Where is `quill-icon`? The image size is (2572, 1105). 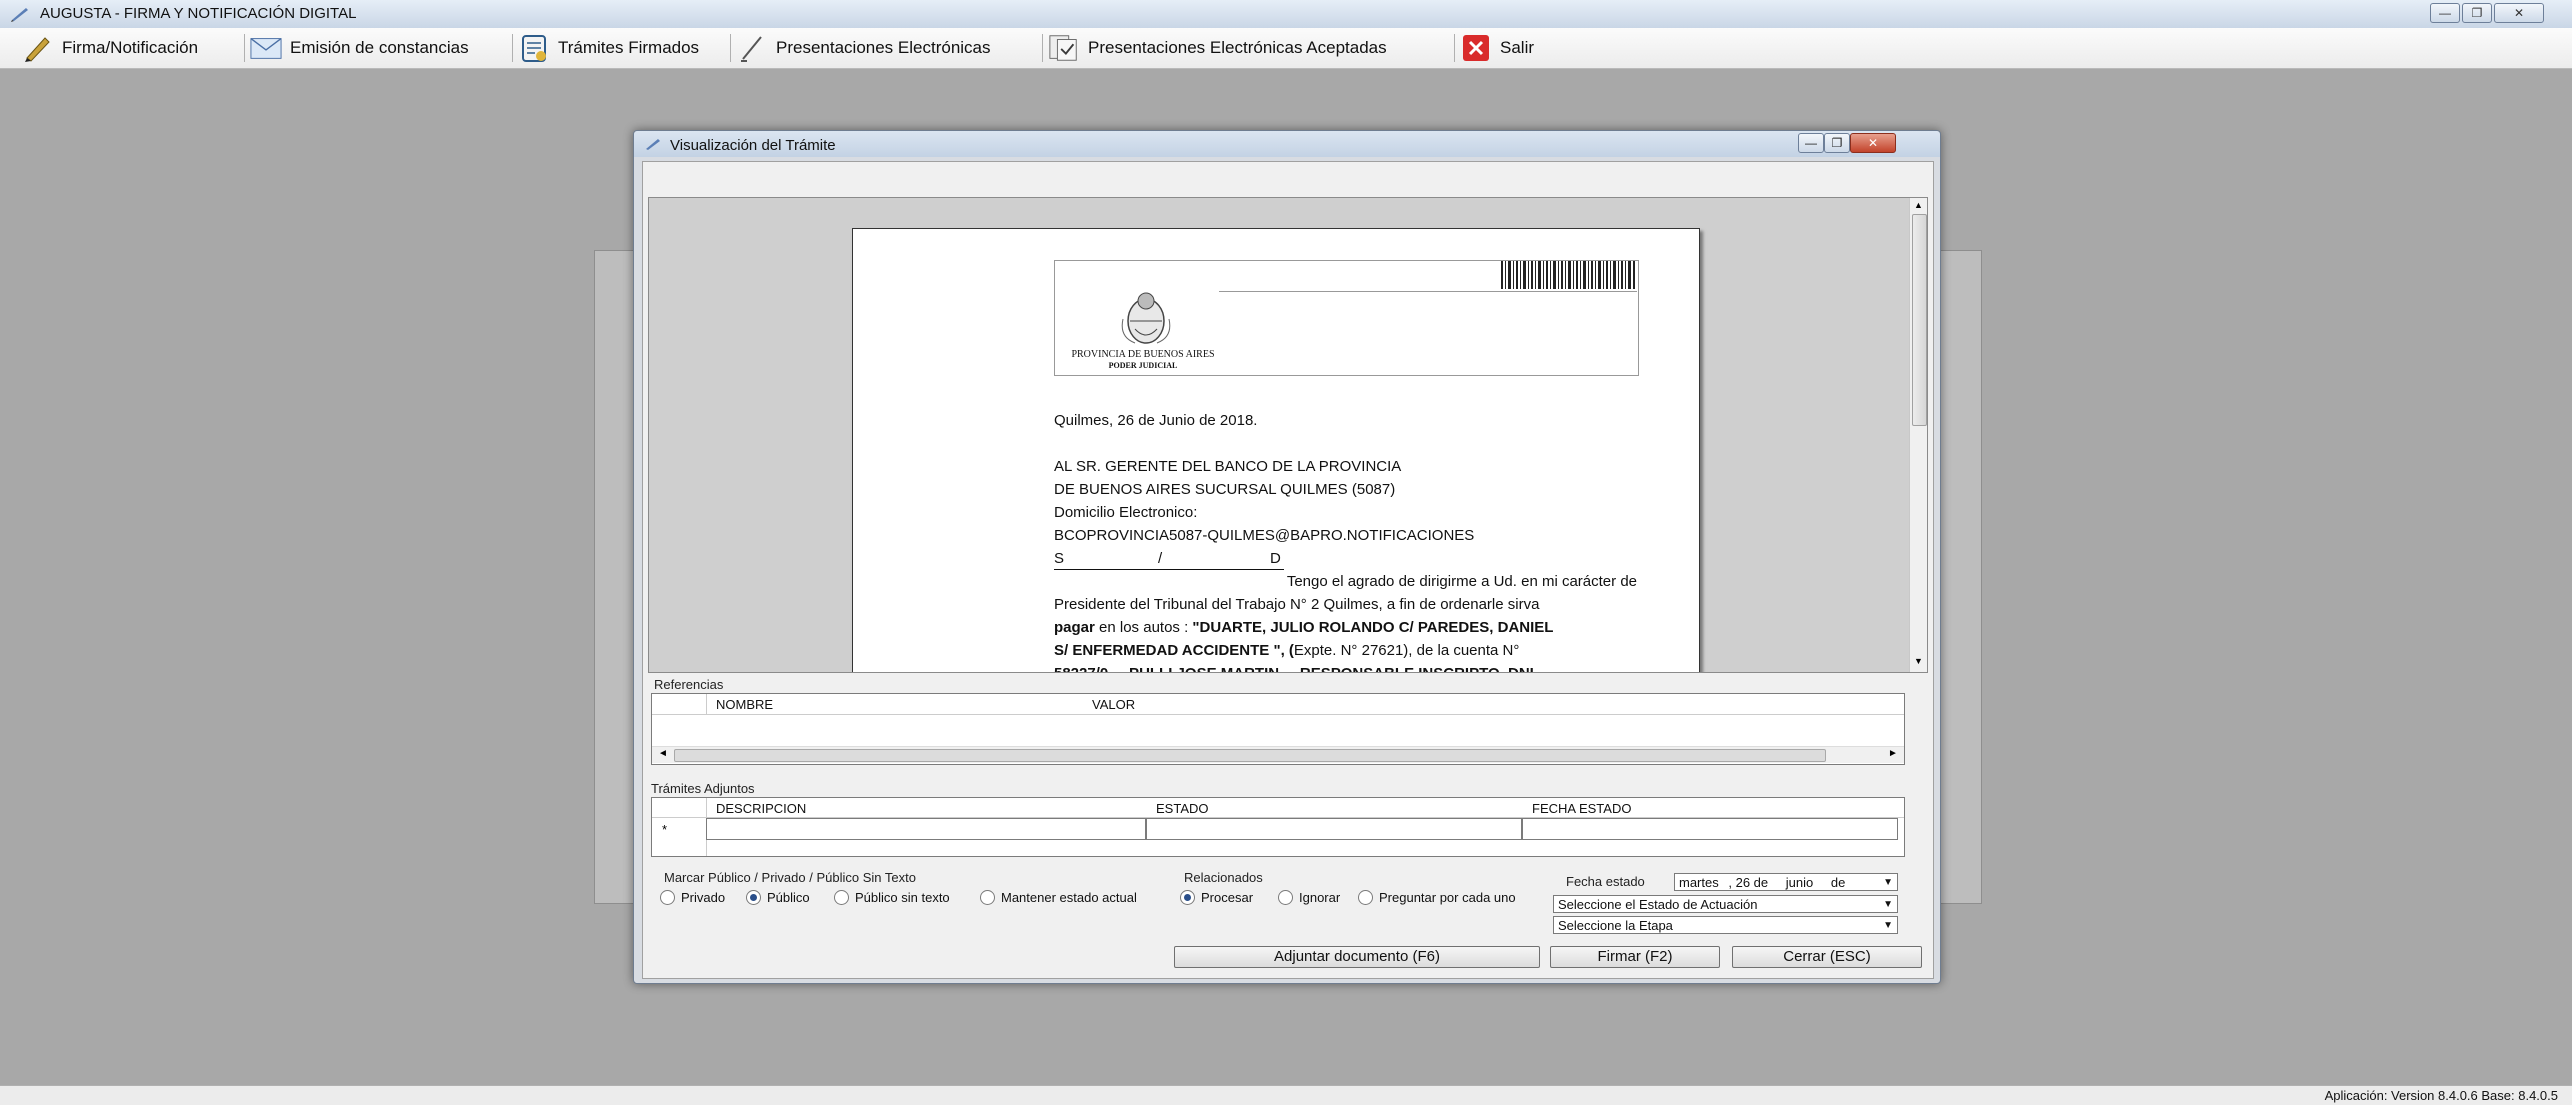 quill-icon is located at coordinates (752, 48).